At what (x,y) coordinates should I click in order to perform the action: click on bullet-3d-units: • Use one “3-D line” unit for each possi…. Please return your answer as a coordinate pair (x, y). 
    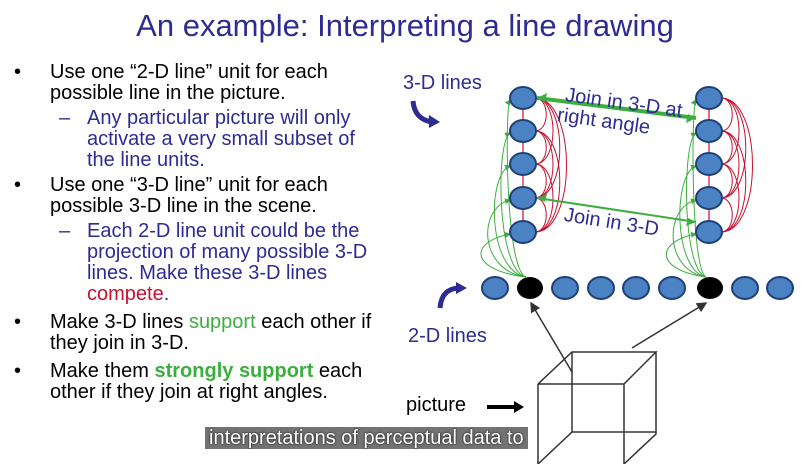
    Looking at the image, I should click on (199, 196).